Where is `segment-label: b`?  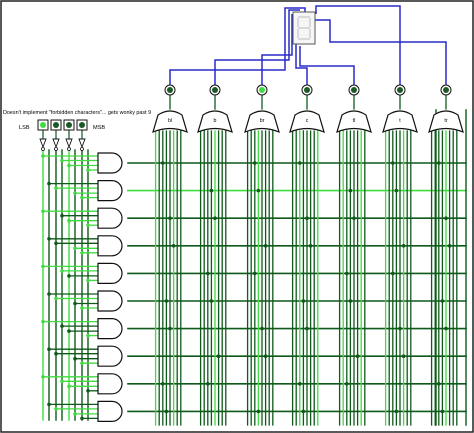
segment-label: b is located at coordinates (215, 121).